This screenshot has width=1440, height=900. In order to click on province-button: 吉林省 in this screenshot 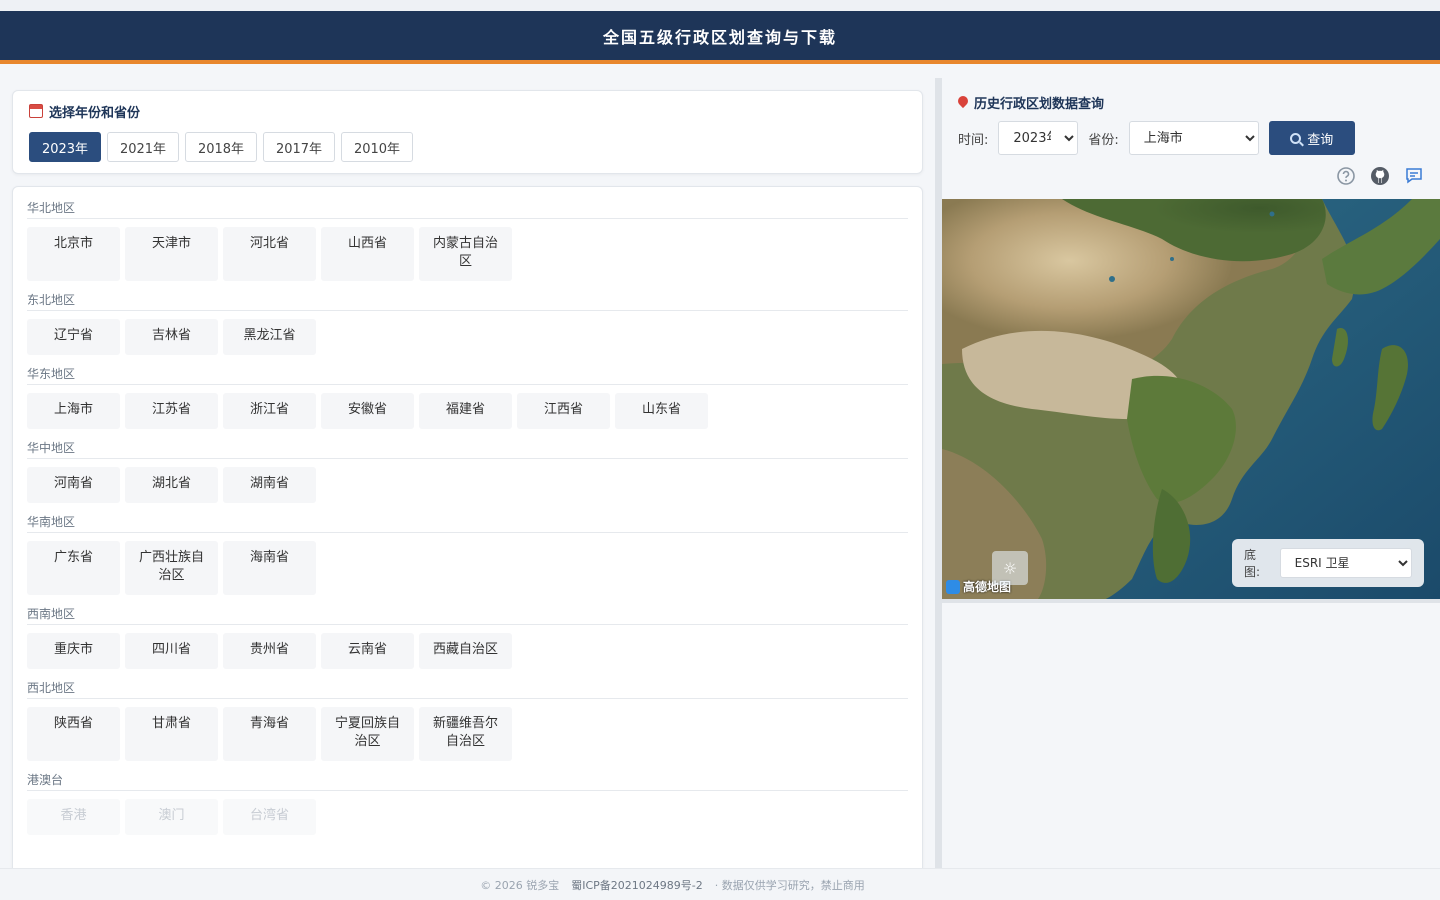, I will do `click(171, 337)`.